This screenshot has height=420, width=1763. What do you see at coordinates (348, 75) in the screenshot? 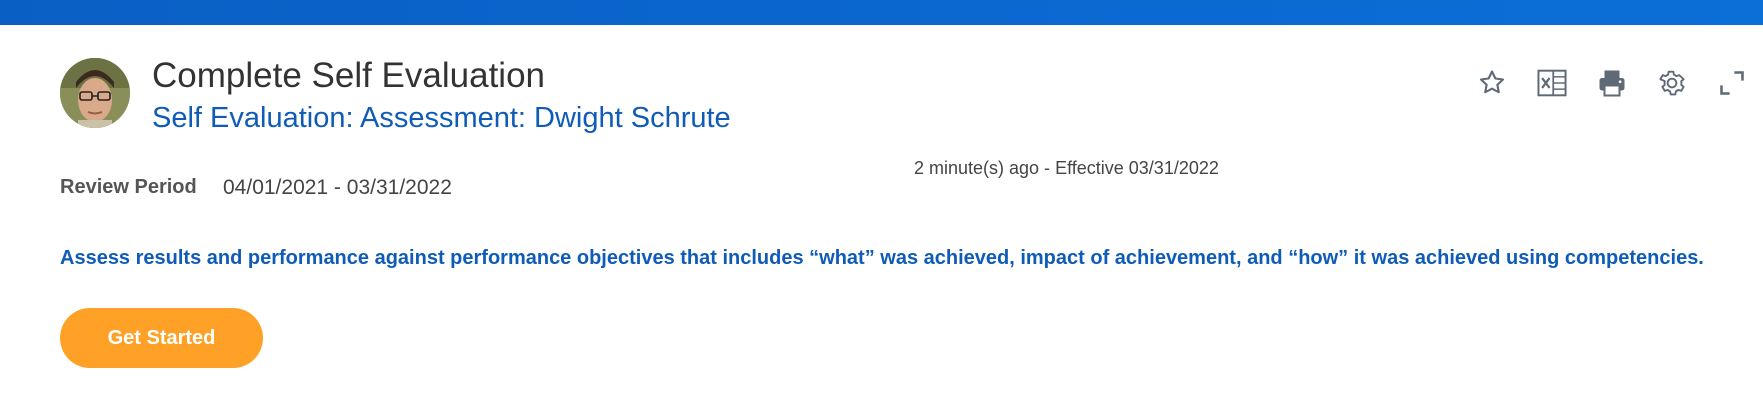
I see `page-title: Complete Self Evaluation` at bounding box center [348, 75].